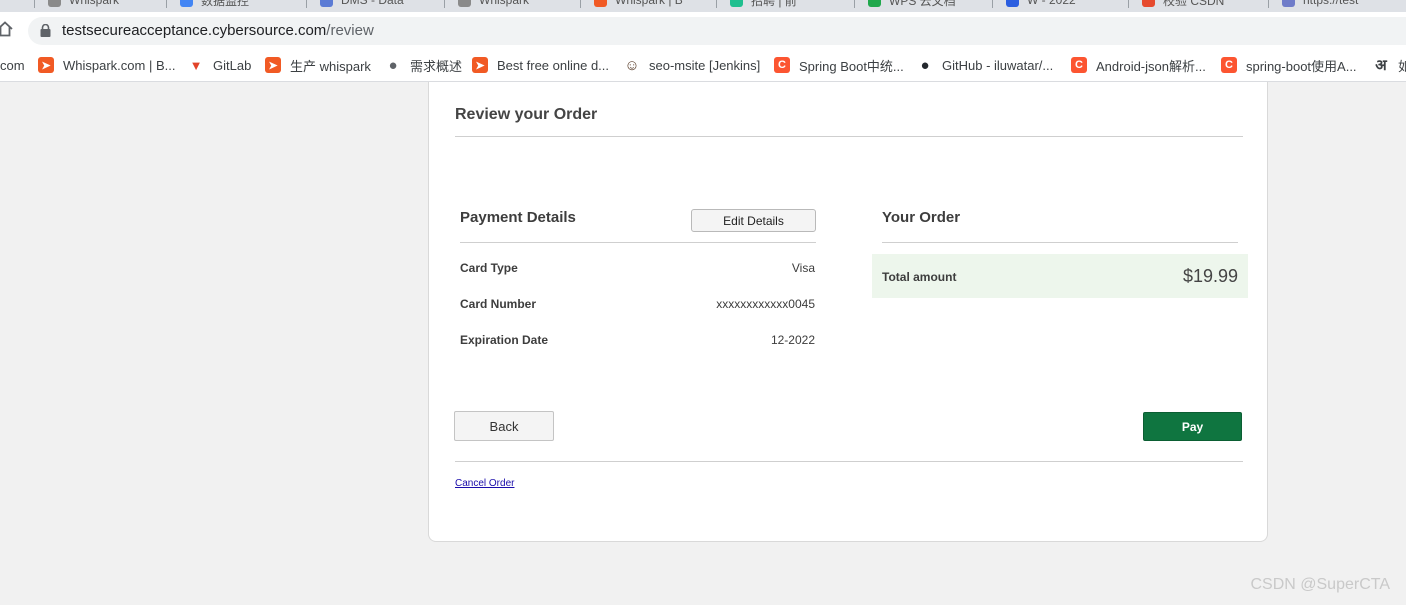 This screenshot has width=1406, height=605. I want to click on tab-label: Whispark | B, so click(649, 3).